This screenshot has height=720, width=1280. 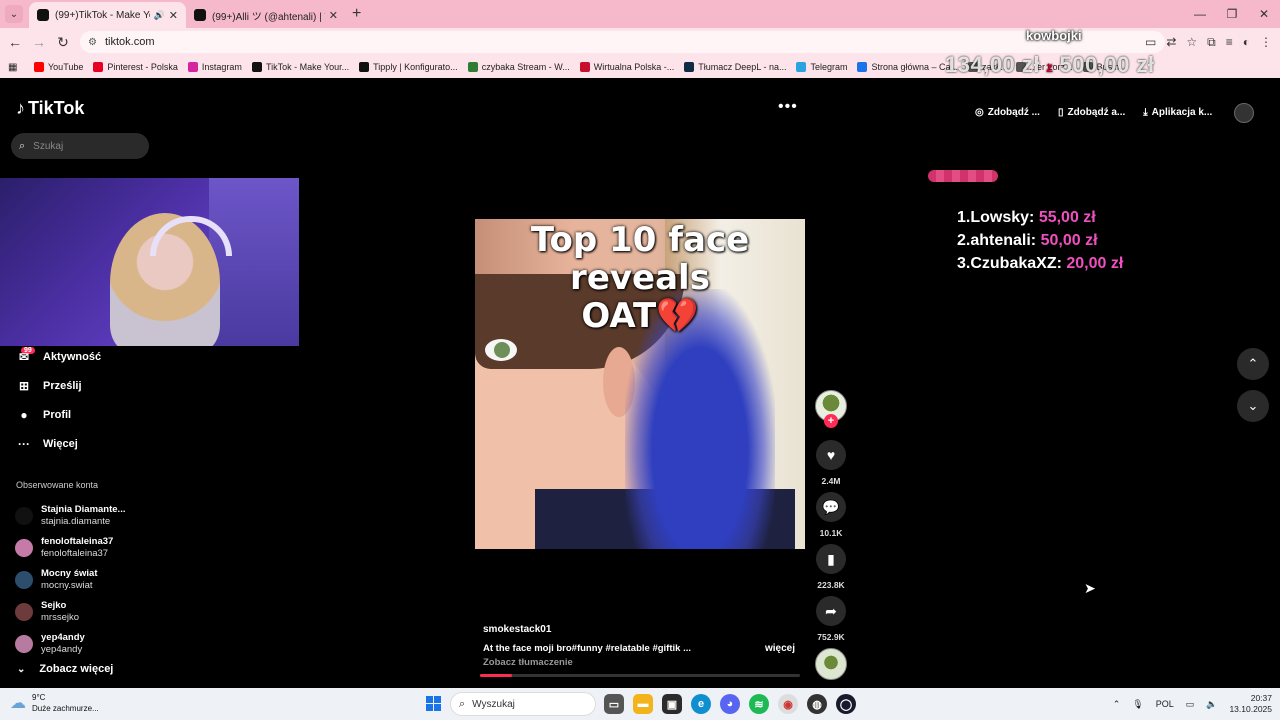 I want to click on bookmark-item: Telegram, so click(x=821, y=67).